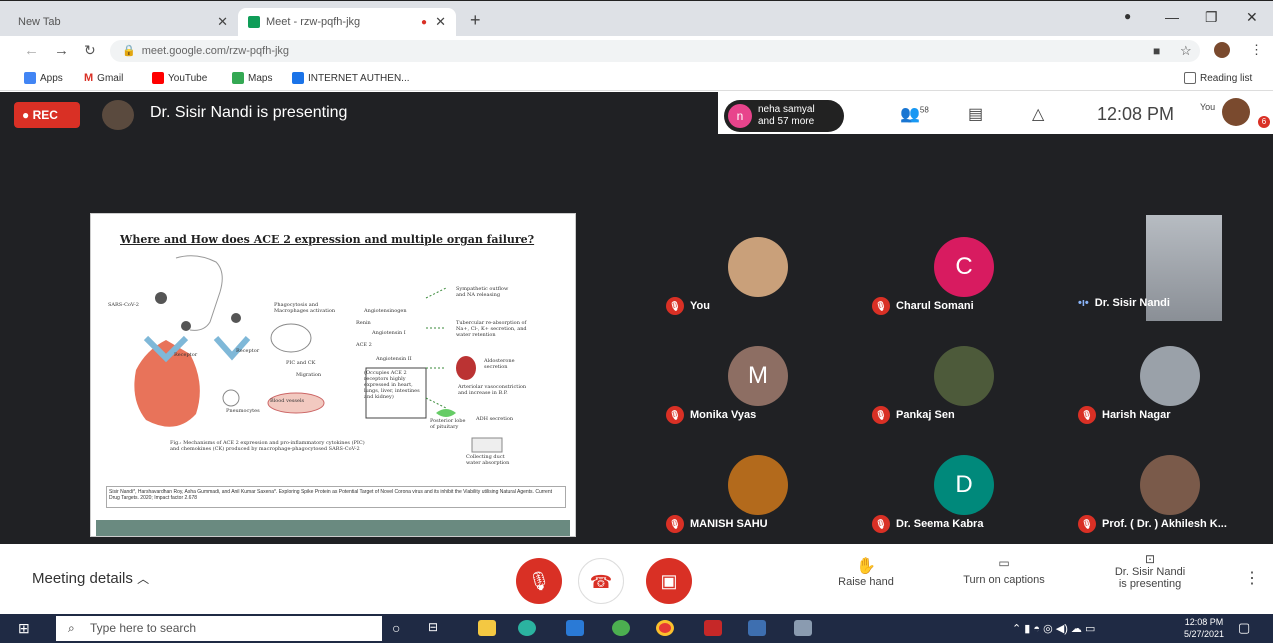  I want to click on hang-up-icon: ☎, so click(601, 582).